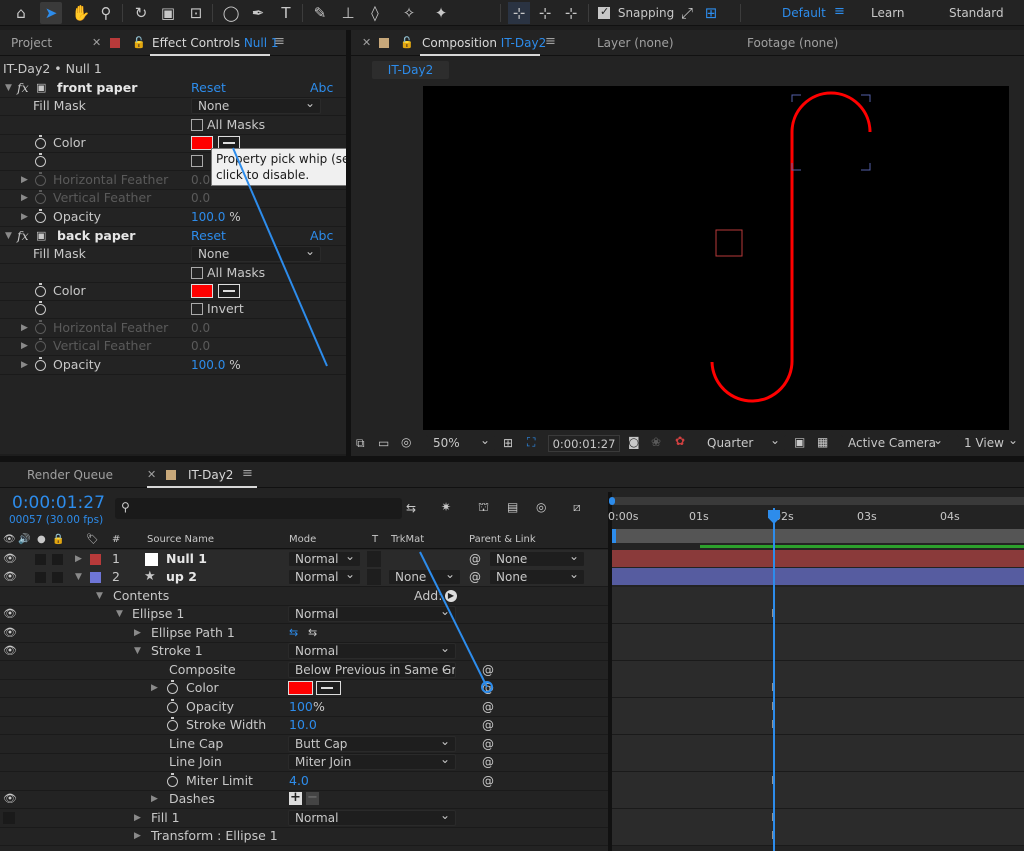 This screenshot has height=851, width=1024. I want to click on timecode-field: 0:00:01:27, so click(584, 443).